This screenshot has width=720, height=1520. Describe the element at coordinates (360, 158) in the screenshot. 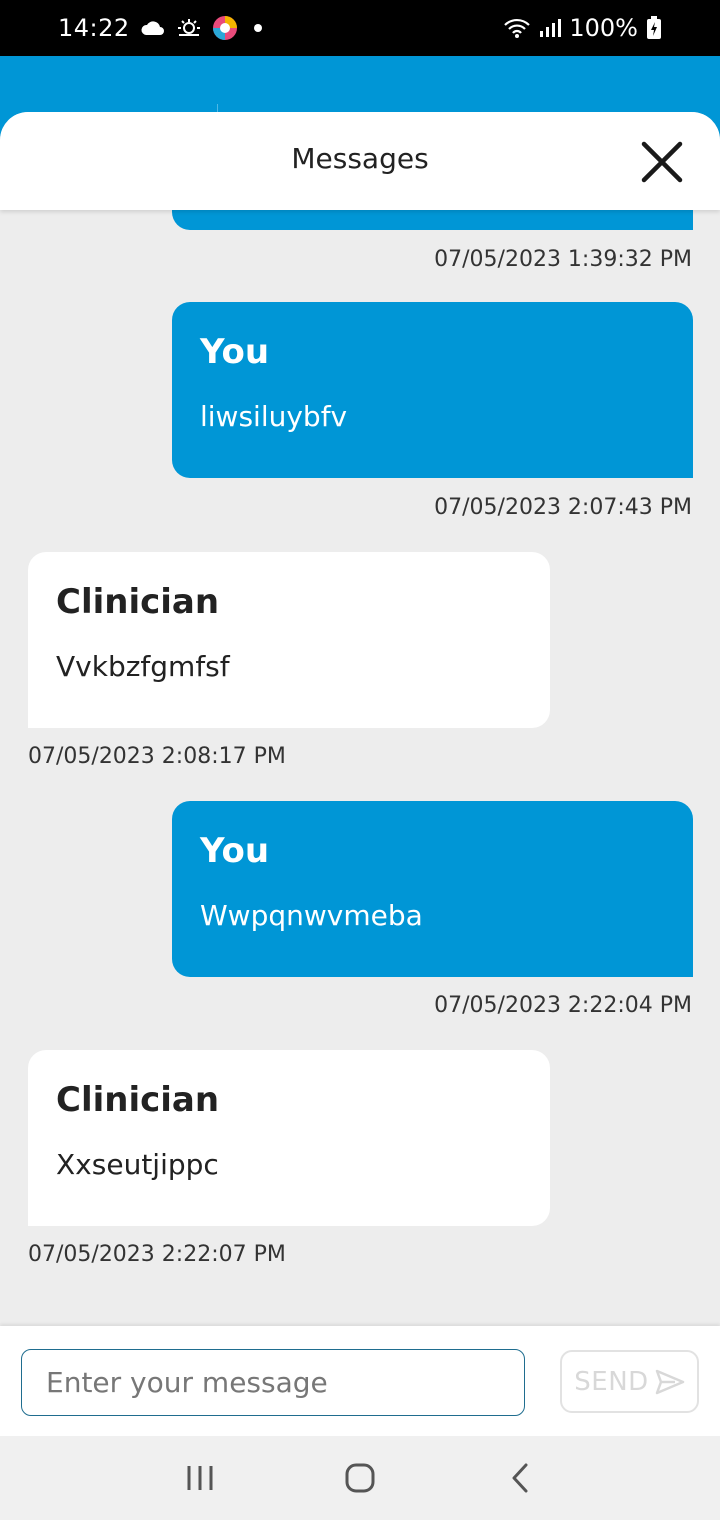

I see `page-title: Messages` at that location.